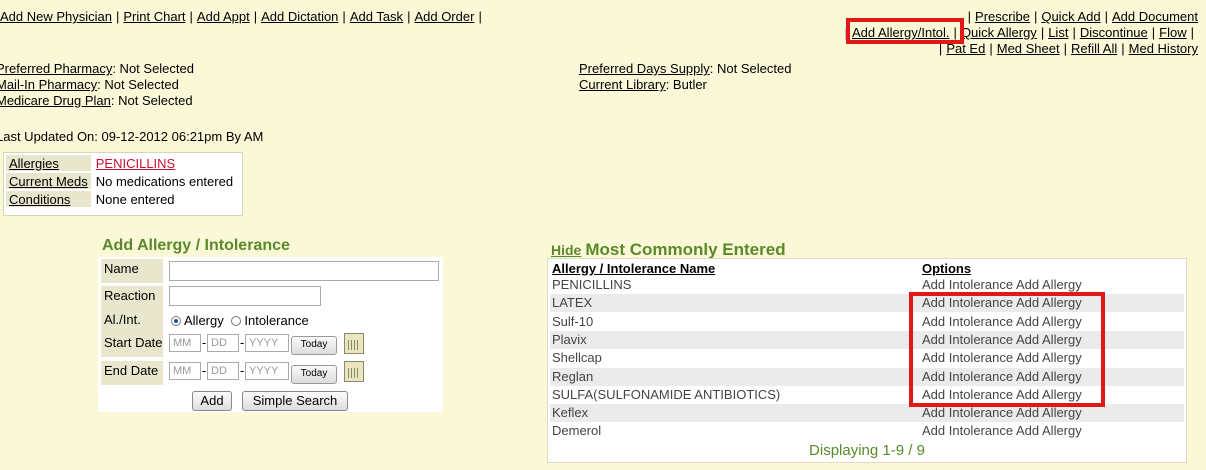  What do you see at coordinates (1058, 32) in the screenshot?
I see `list-link: List` at bounding box center [1058, 32].